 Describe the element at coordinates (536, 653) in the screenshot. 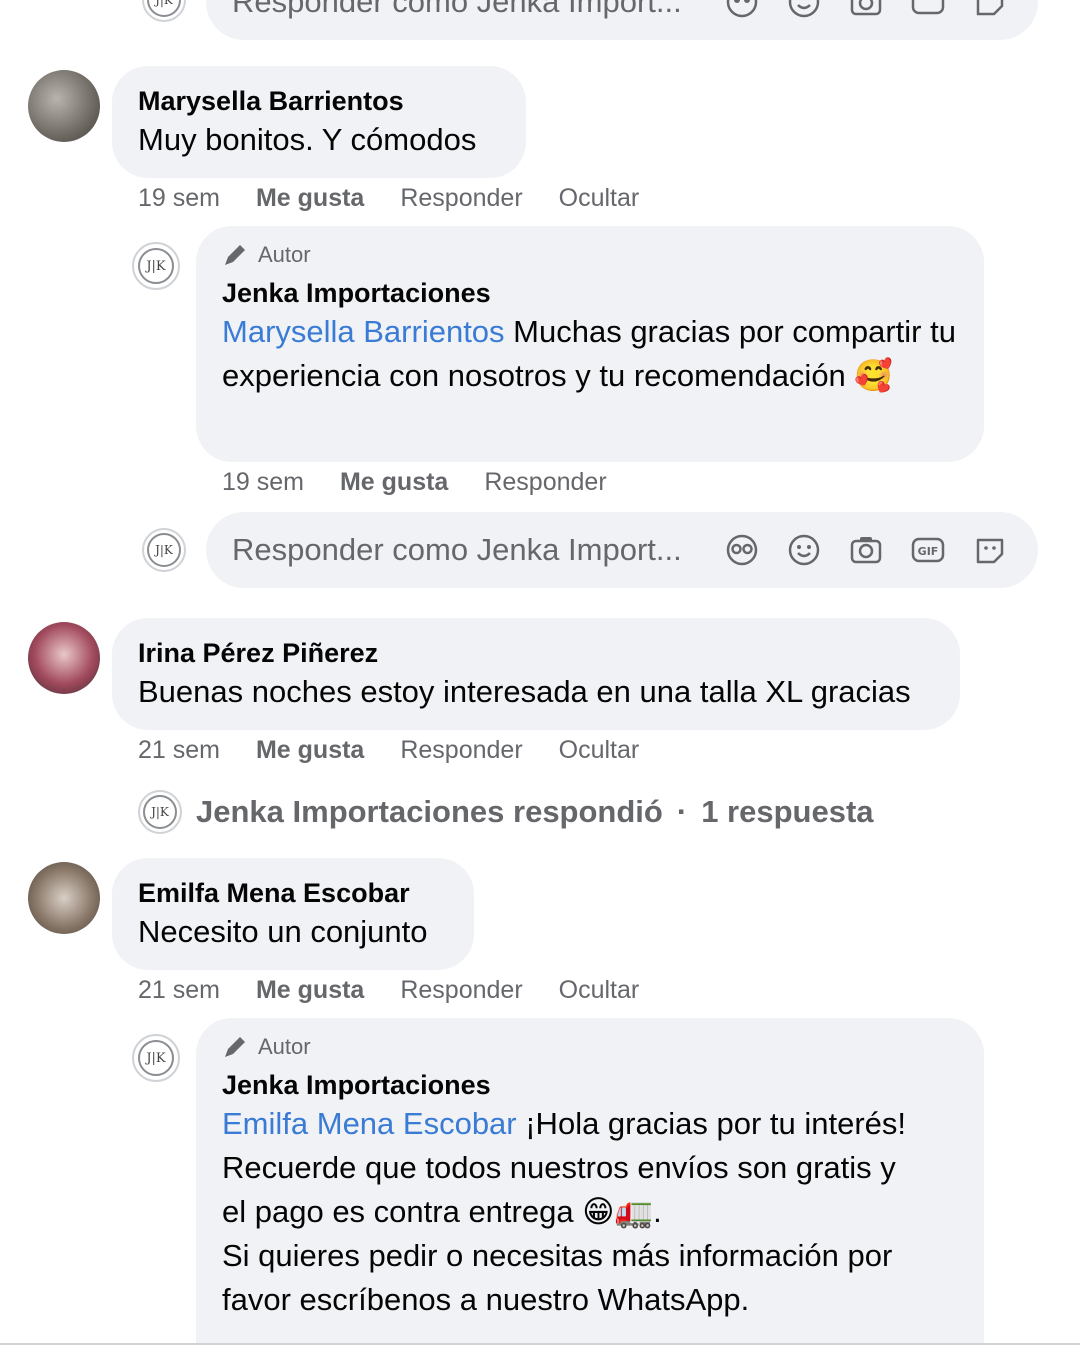

I see `comment-author: Irina Pérez Piñerez` at that location.